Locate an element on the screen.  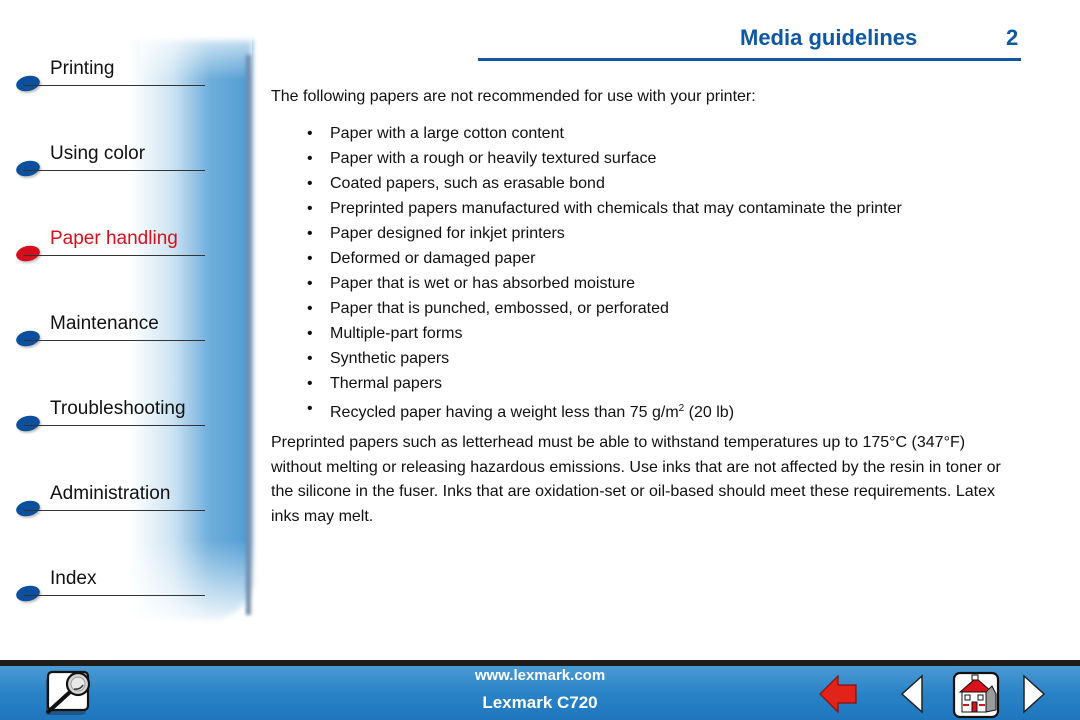
page-title: Media guidelines is located at coordinates (829, 37).